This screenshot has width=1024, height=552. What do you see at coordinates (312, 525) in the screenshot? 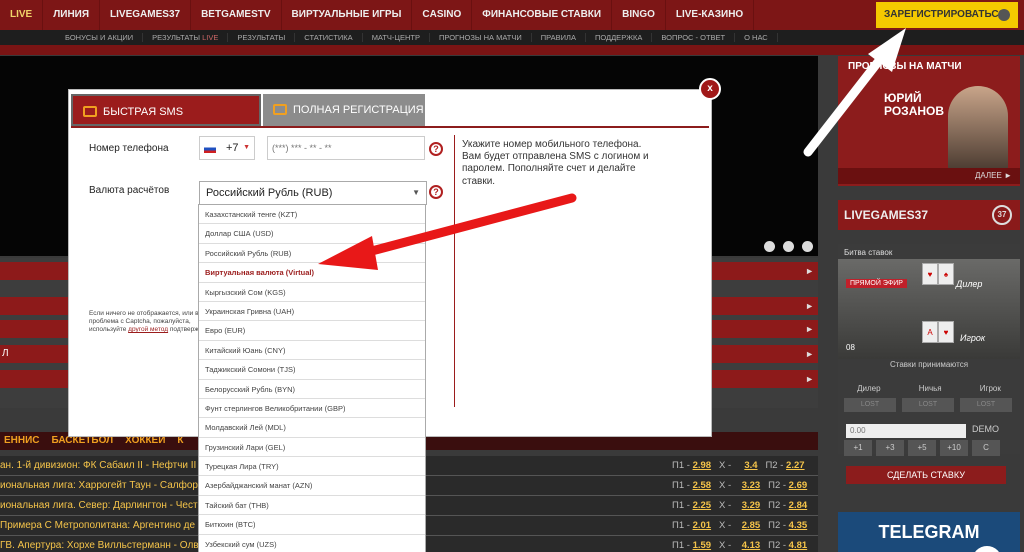
I see `currency-option: Биткоин (BTC)` at bounding box center [312, 525].